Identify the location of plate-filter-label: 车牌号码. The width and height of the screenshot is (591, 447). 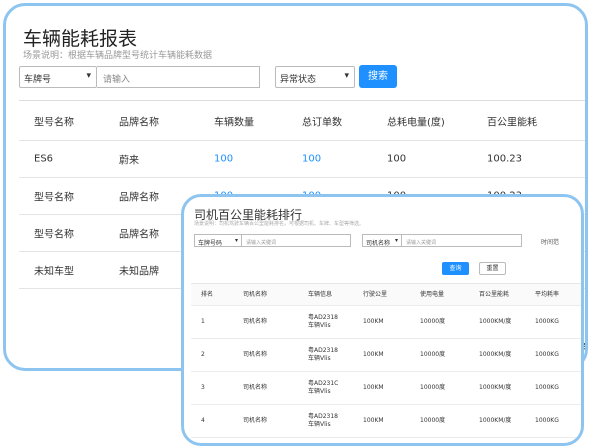
(210, 243).